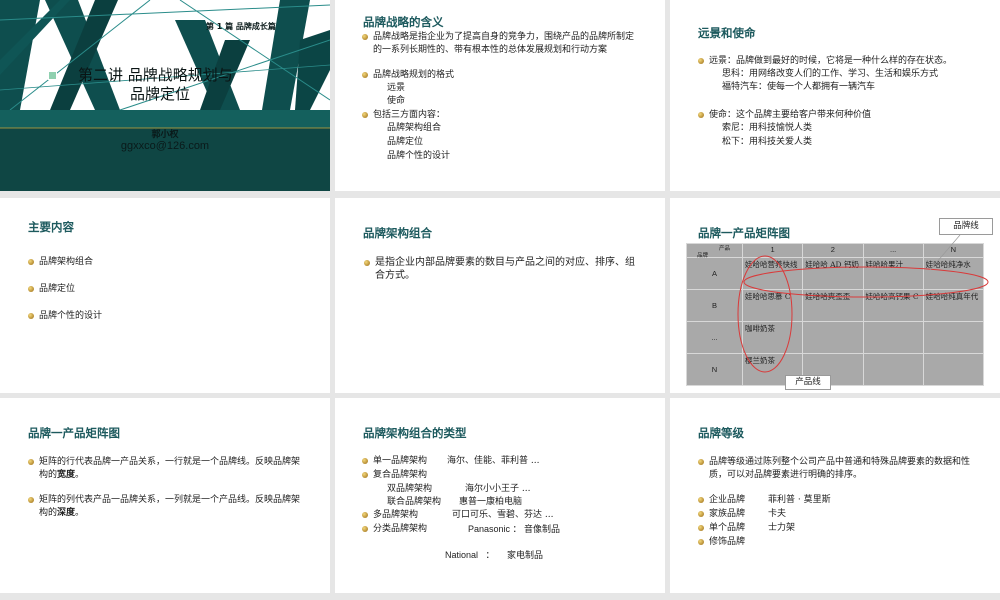 This screenshot has height=600, width=1000. What do you see at coordinates (151, 23) in the screenshot?
I see `cover-tilde: ~` at bounding box center [151, 23].